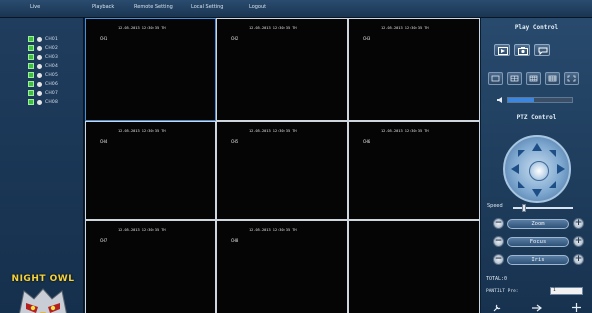 Image resolution: width=592 pixels, height=313 pixels. I want to click on layout-16-button, so click(552, 78).